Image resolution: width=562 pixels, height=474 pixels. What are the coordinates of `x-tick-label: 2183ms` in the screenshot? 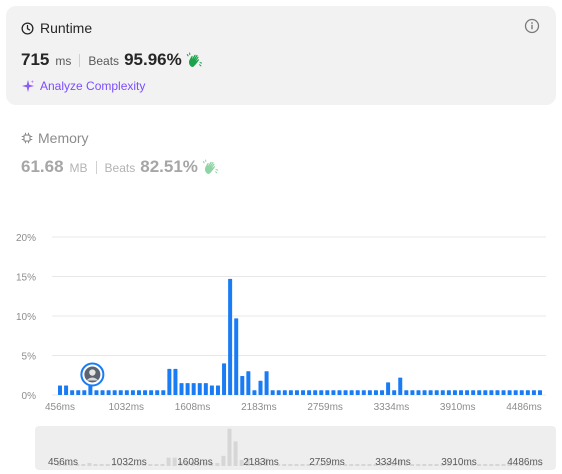 It's located at (259, 407).